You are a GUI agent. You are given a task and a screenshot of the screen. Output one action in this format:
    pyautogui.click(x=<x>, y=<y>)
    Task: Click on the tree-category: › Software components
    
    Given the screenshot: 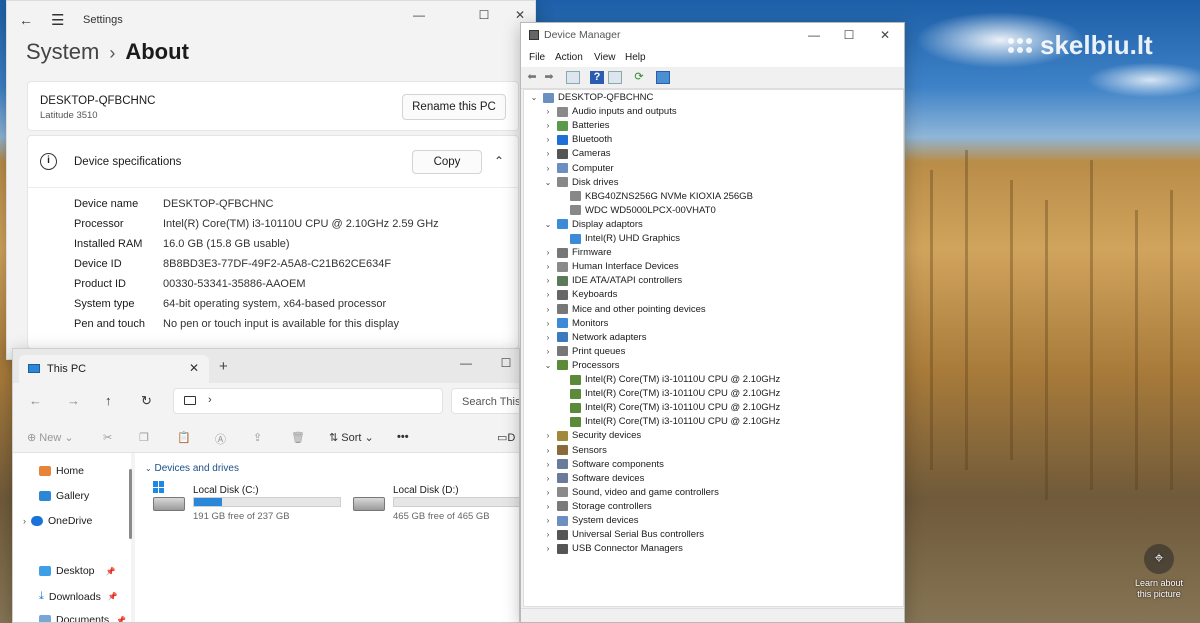 What is the action you would take?
    pyautogui.click(x=603, y=464)
    